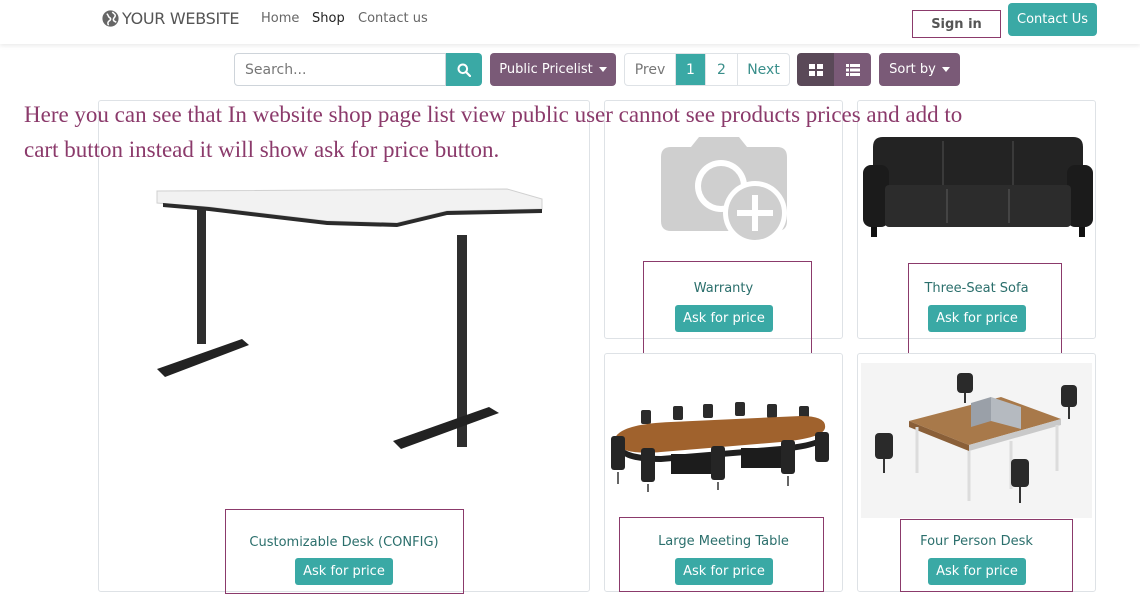 The height and width of the screenshot is (600, 1140). What do you see at coordinates (720, 447) in the screenshot?
I see `product-image-meeting-table` at bounding box center [720, 447].